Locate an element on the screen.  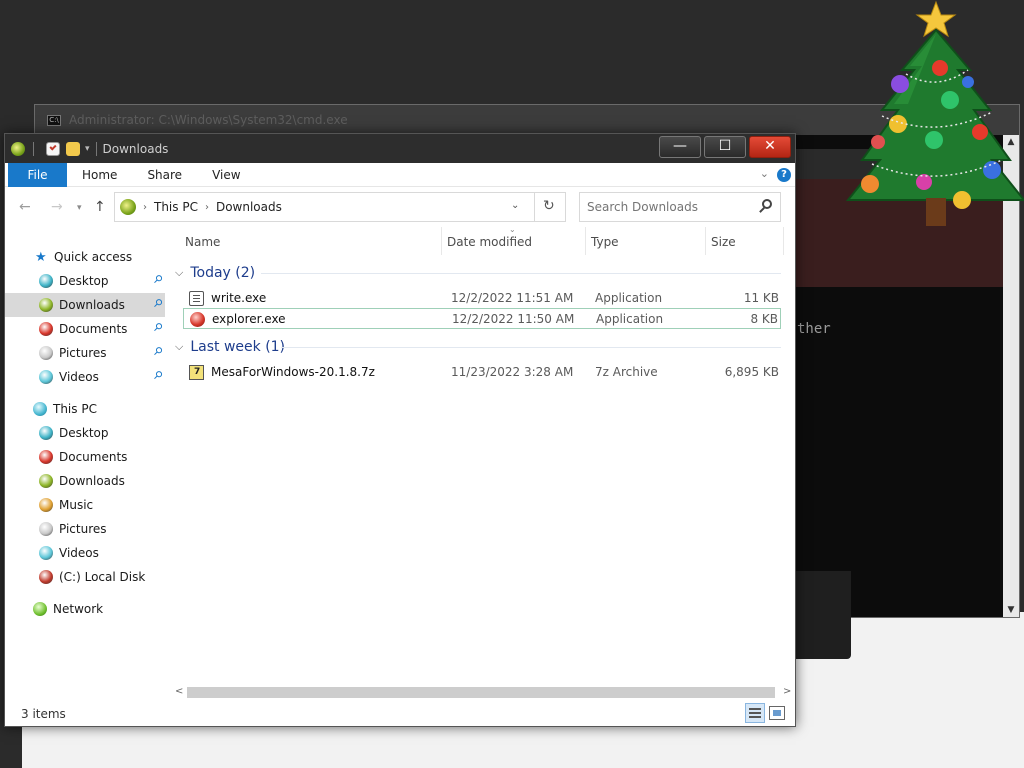
file-type: Application is located at coordinates (629, 298).